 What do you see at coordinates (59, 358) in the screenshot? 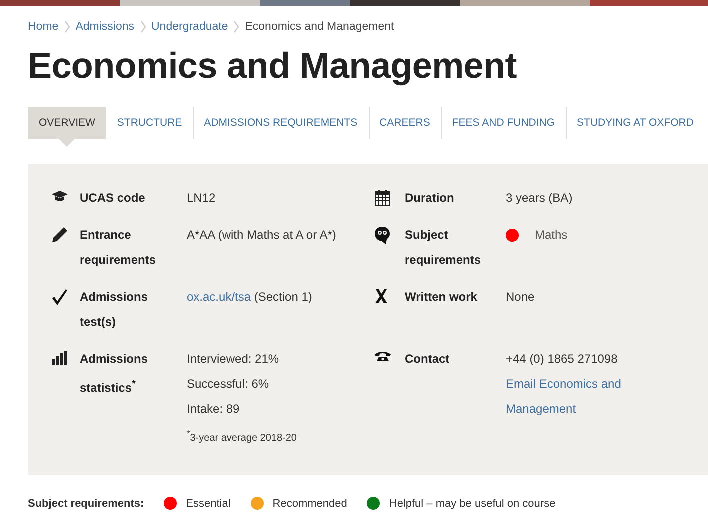
I see `signal-bars-icon` at bounding box center [59, 358].